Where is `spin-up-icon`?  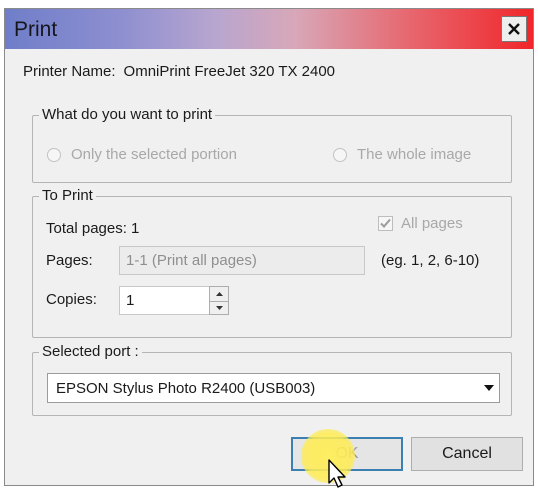 spin-up-icon is located at coordinates (219, 293).